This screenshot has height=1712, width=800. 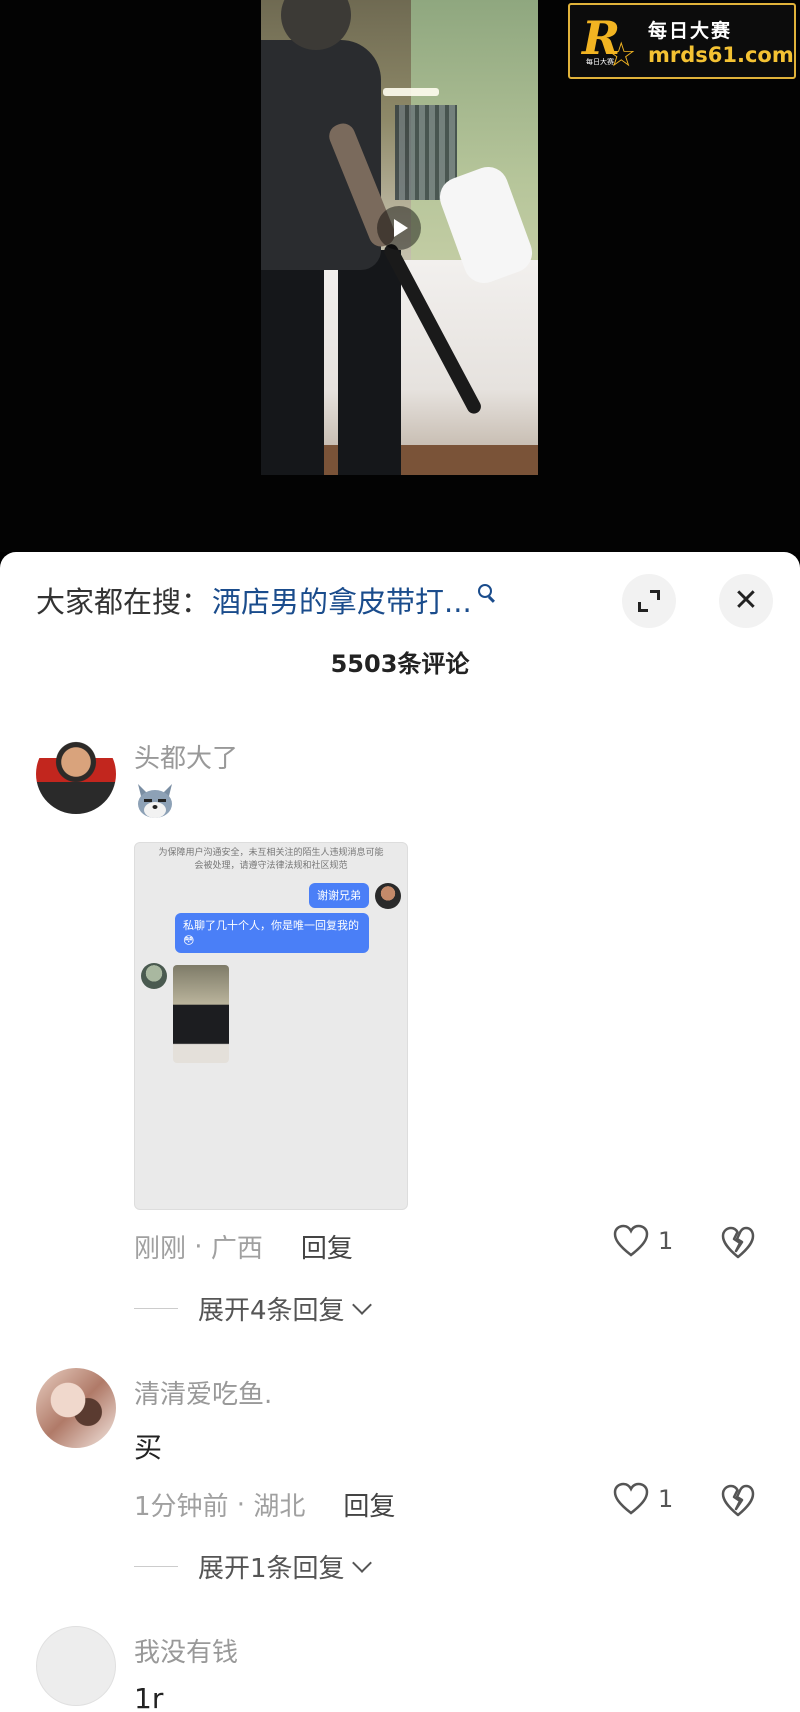 I want to click on close-button: ✕, so click(x=746, y=601).